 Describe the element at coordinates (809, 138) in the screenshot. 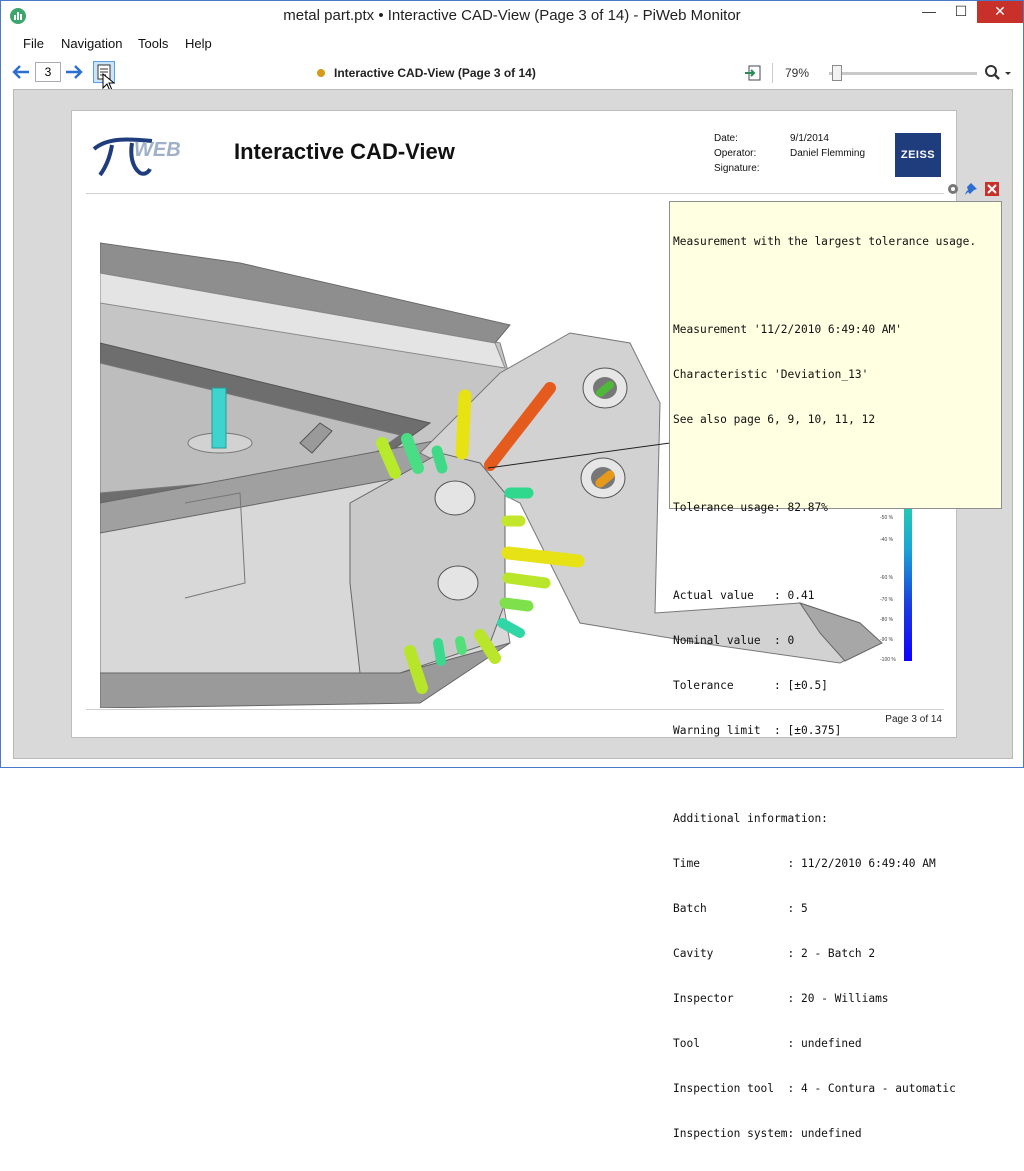

I see `meta-value-date: 9/1/2014` at that location.